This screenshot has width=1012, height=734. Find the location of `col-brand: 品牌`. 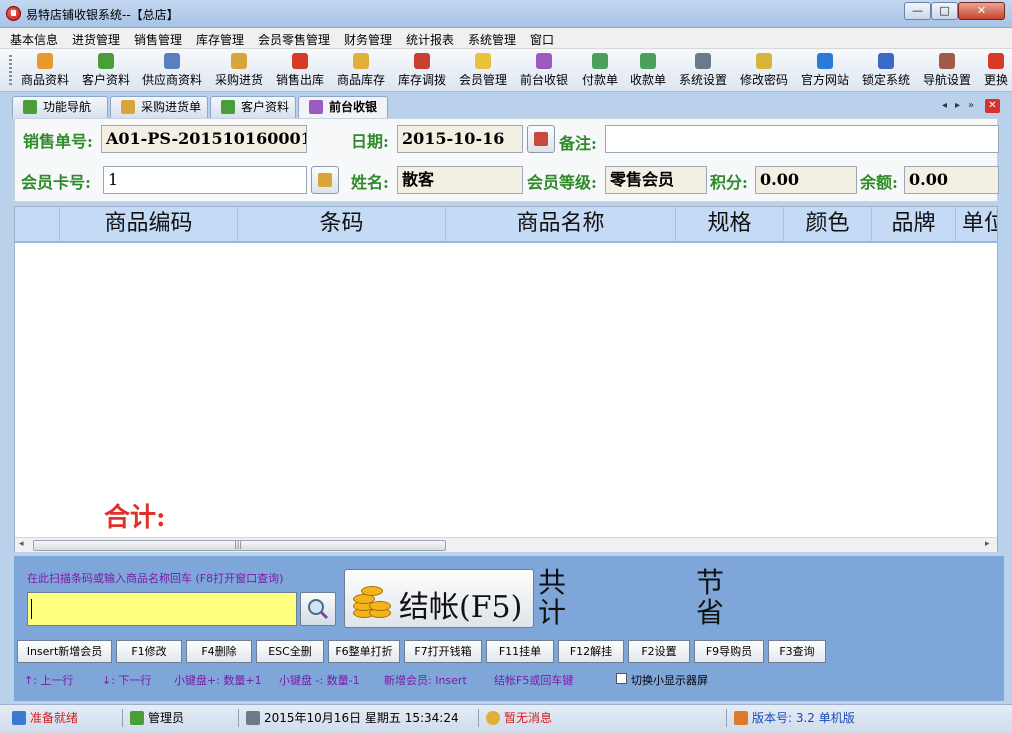

col-brand: 品牌 is located at coordinates (914, 224).